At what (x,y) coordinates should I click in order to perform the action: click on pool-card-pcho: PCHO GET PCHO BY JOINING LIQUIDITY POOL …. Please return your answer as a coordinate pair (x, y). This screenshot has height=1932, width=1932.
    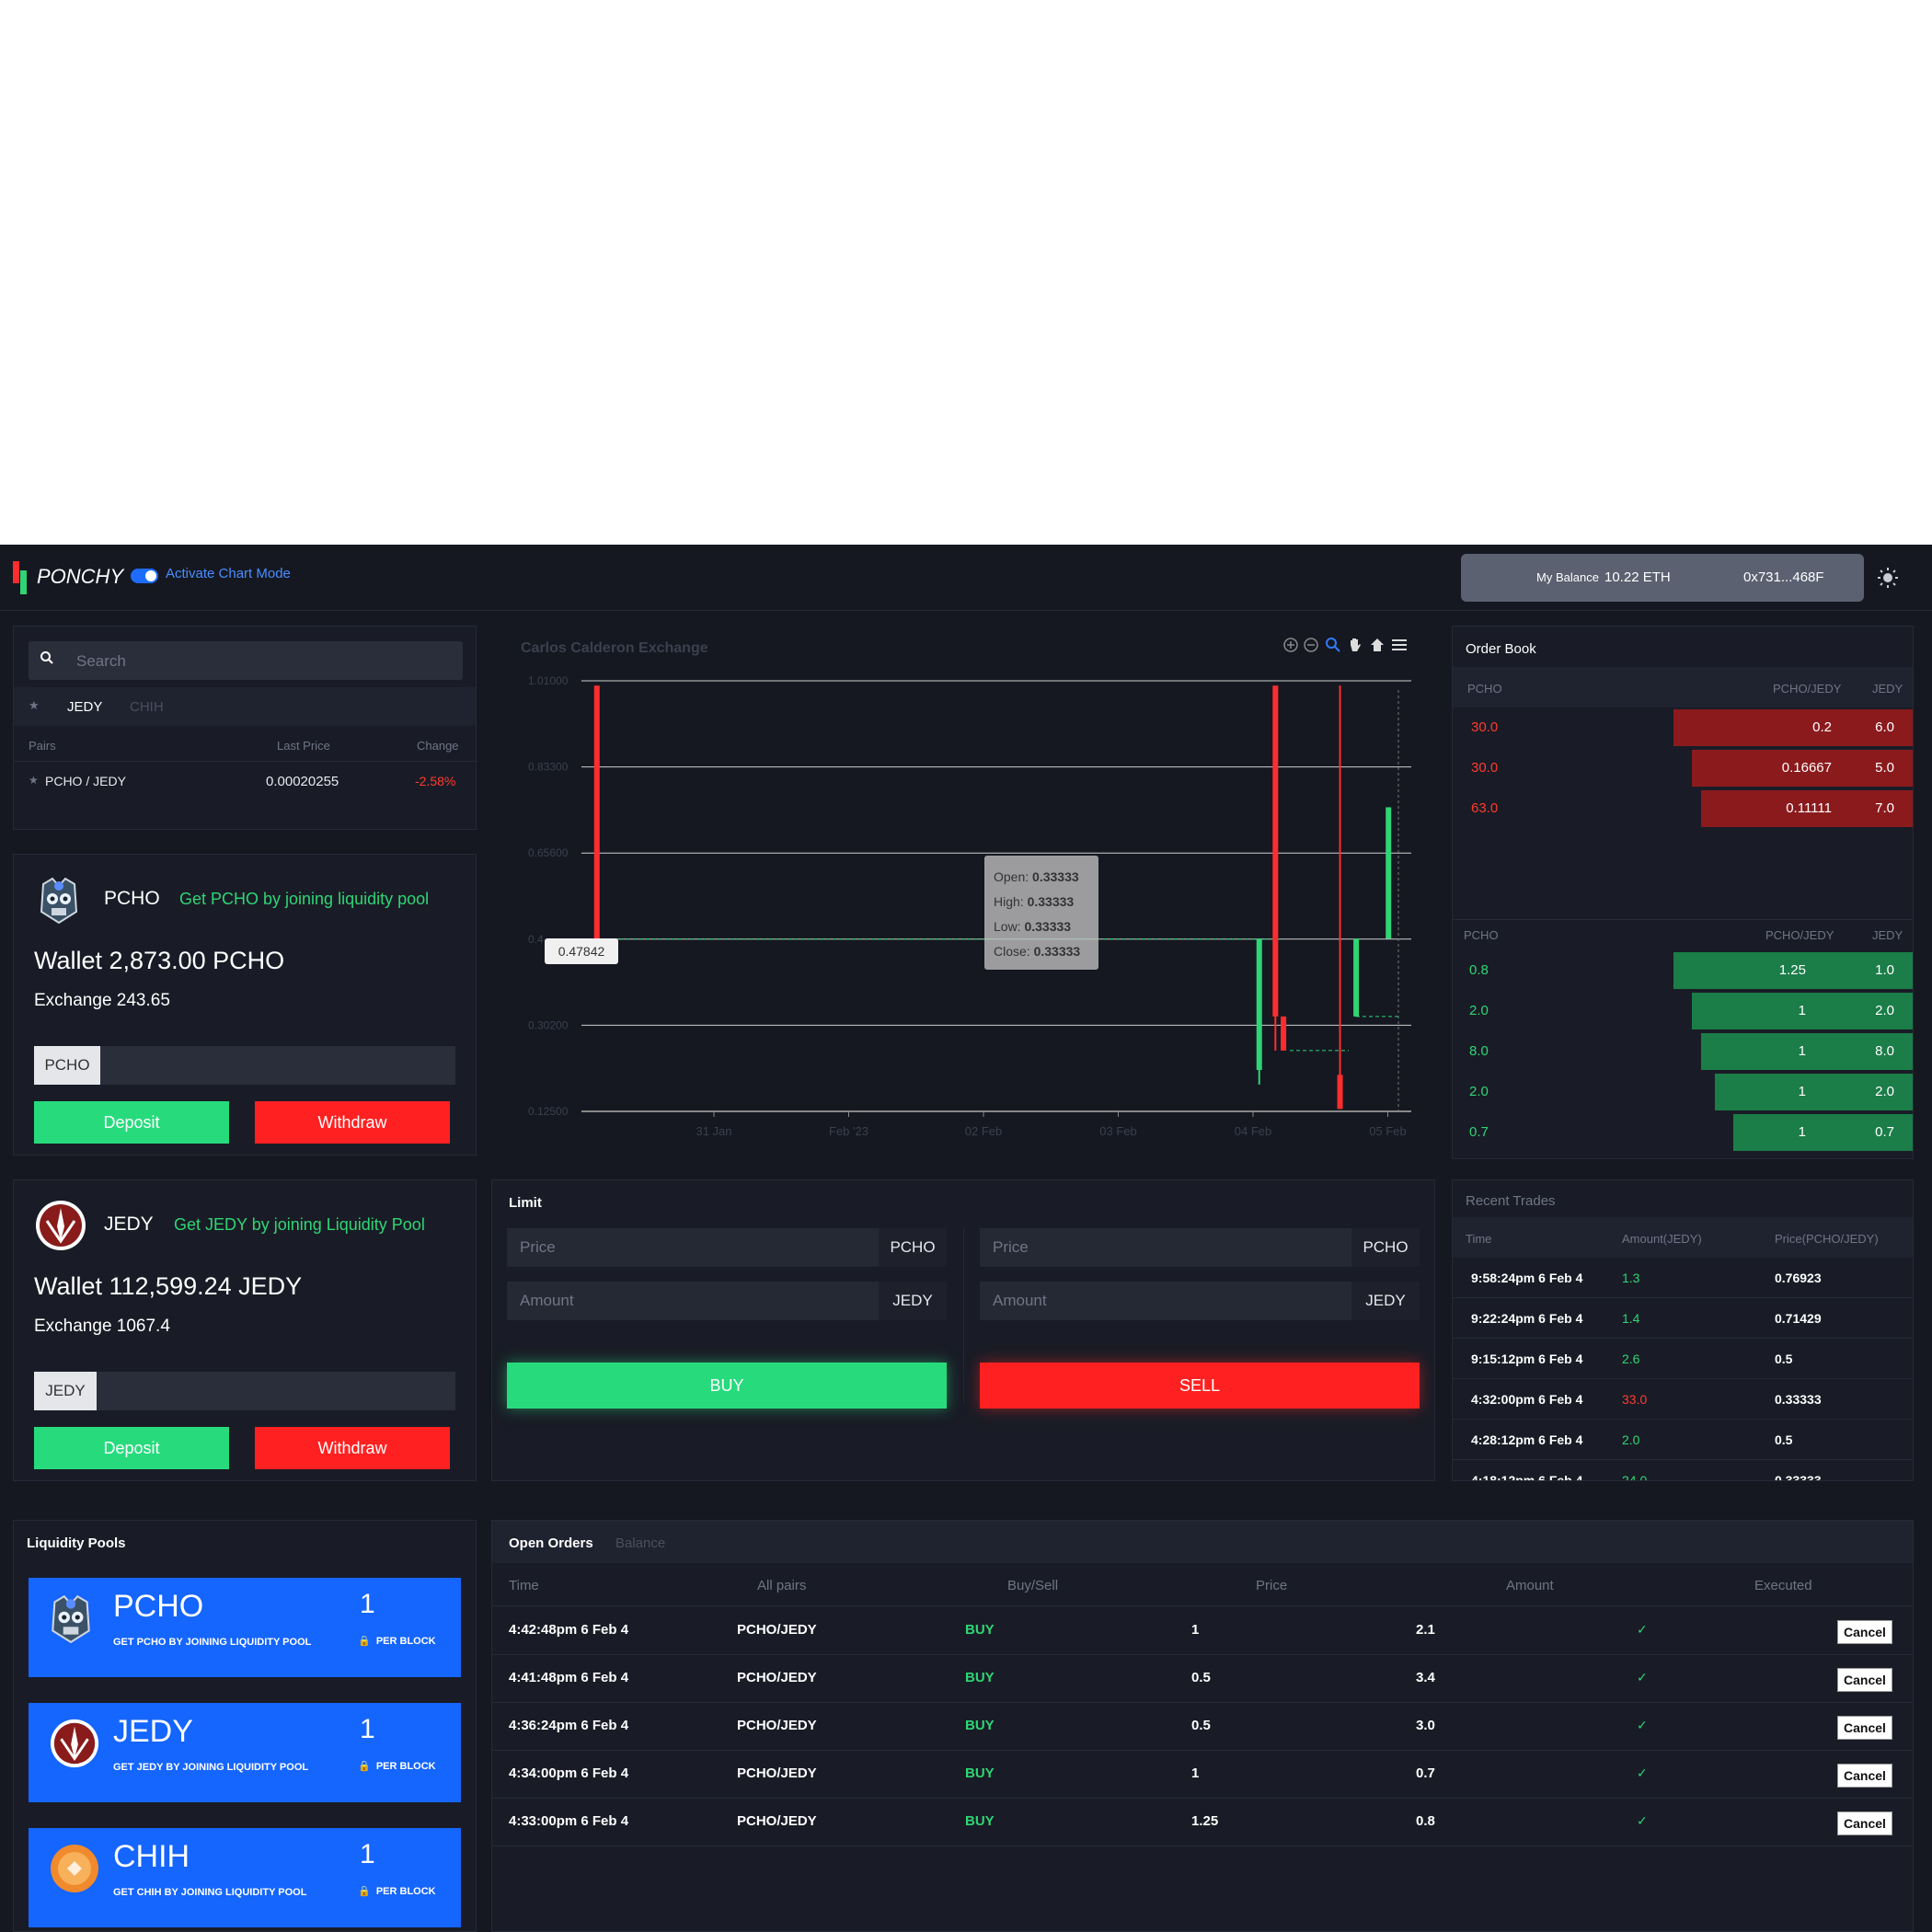
    Looking at the image, I should click on (245, 1627).